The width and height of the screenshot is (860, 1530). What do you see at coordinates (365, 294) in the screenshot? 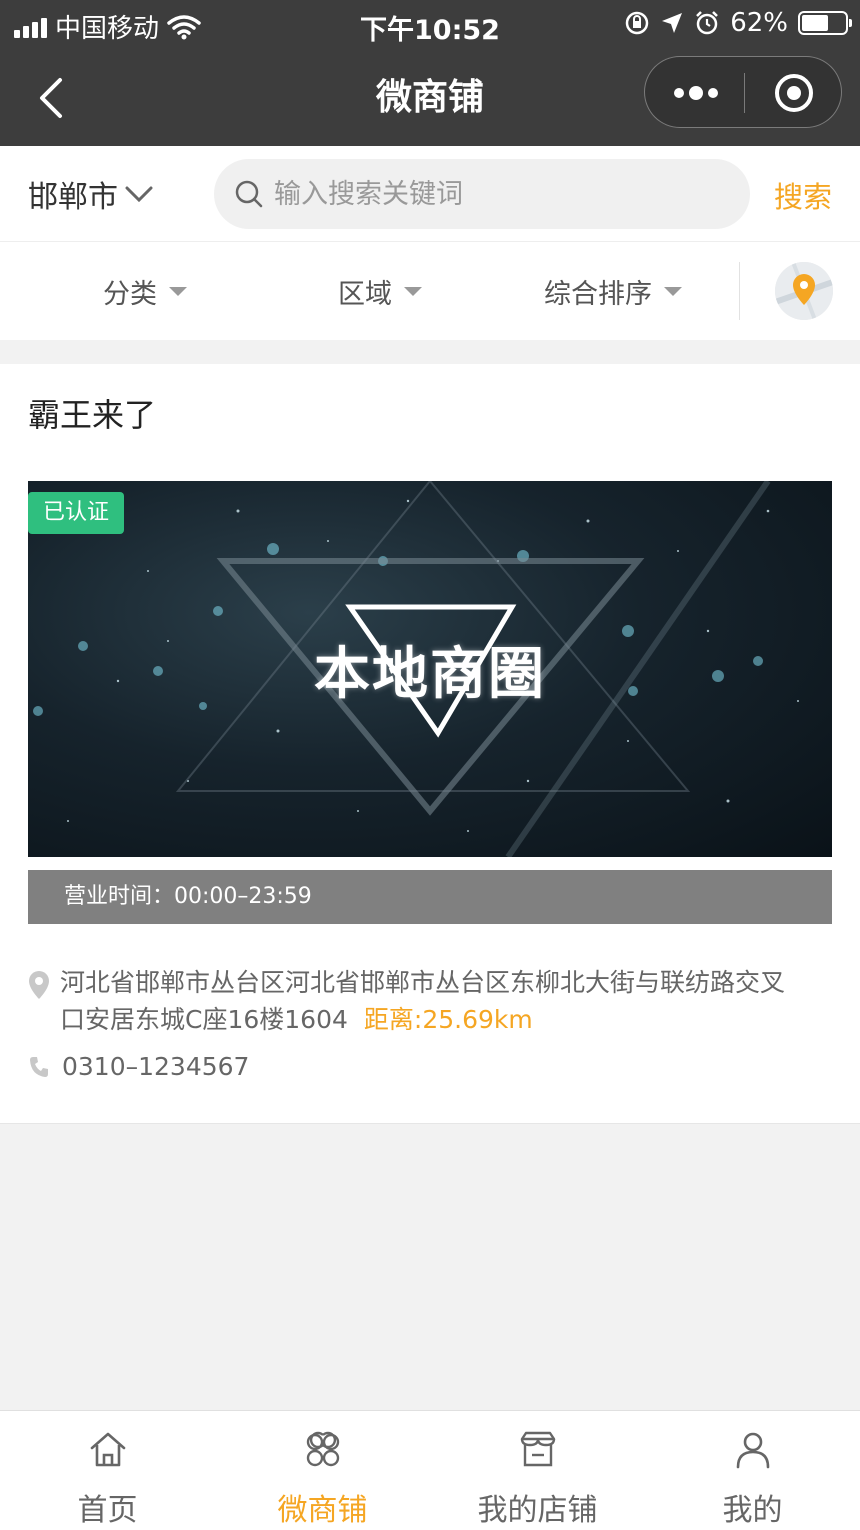
I see `filter-label: 区域` at bounding box center [365, 294].